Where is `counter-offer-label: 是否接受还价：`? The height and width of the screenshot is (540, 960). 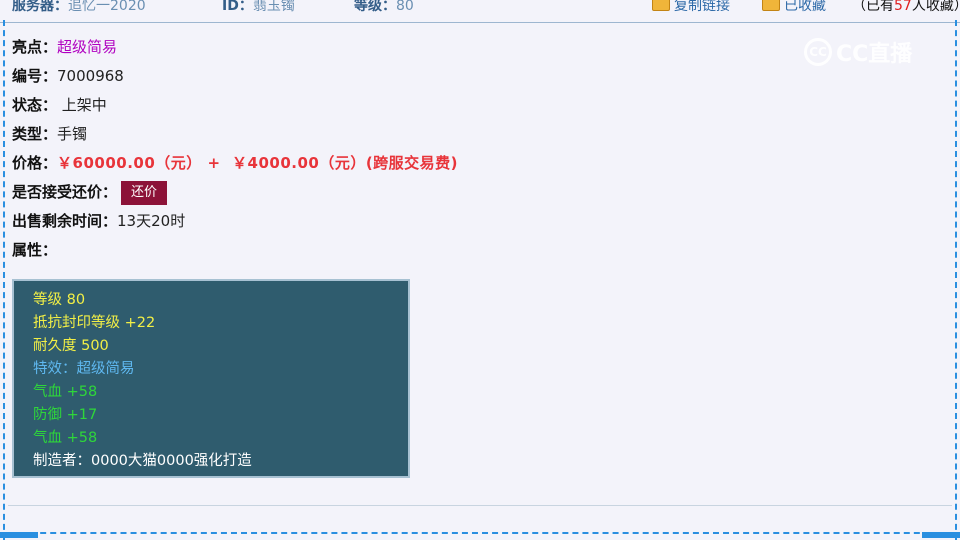
counter-offer-label: 是否接受还价： is located at coordinates (65, 192).